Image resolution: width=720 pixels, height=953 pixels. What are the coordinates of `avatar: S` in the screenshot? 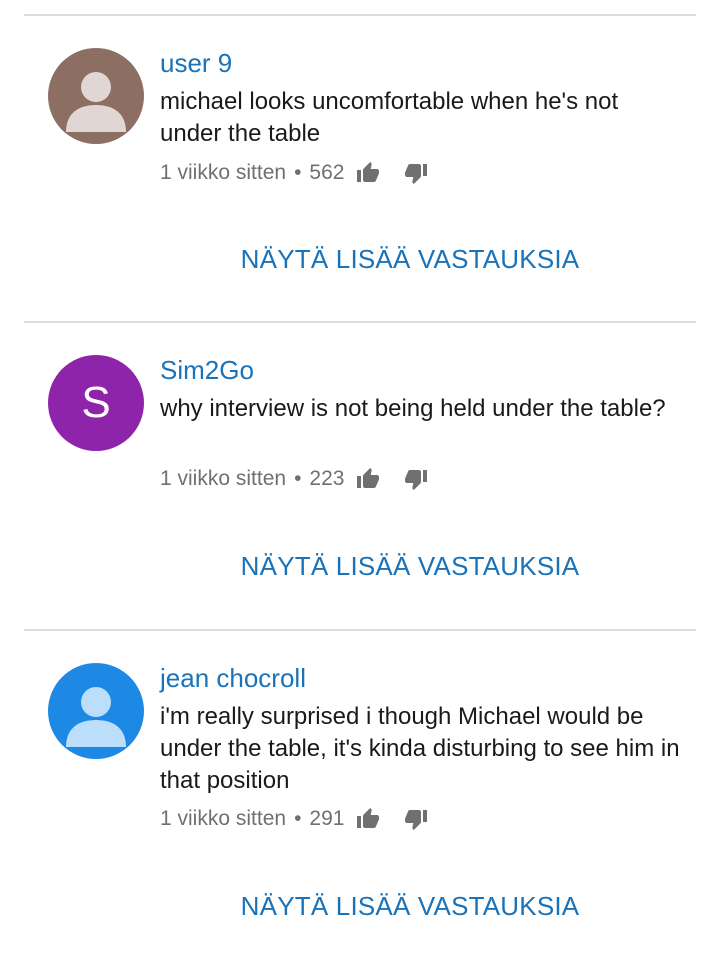 It's located at (96, 403).